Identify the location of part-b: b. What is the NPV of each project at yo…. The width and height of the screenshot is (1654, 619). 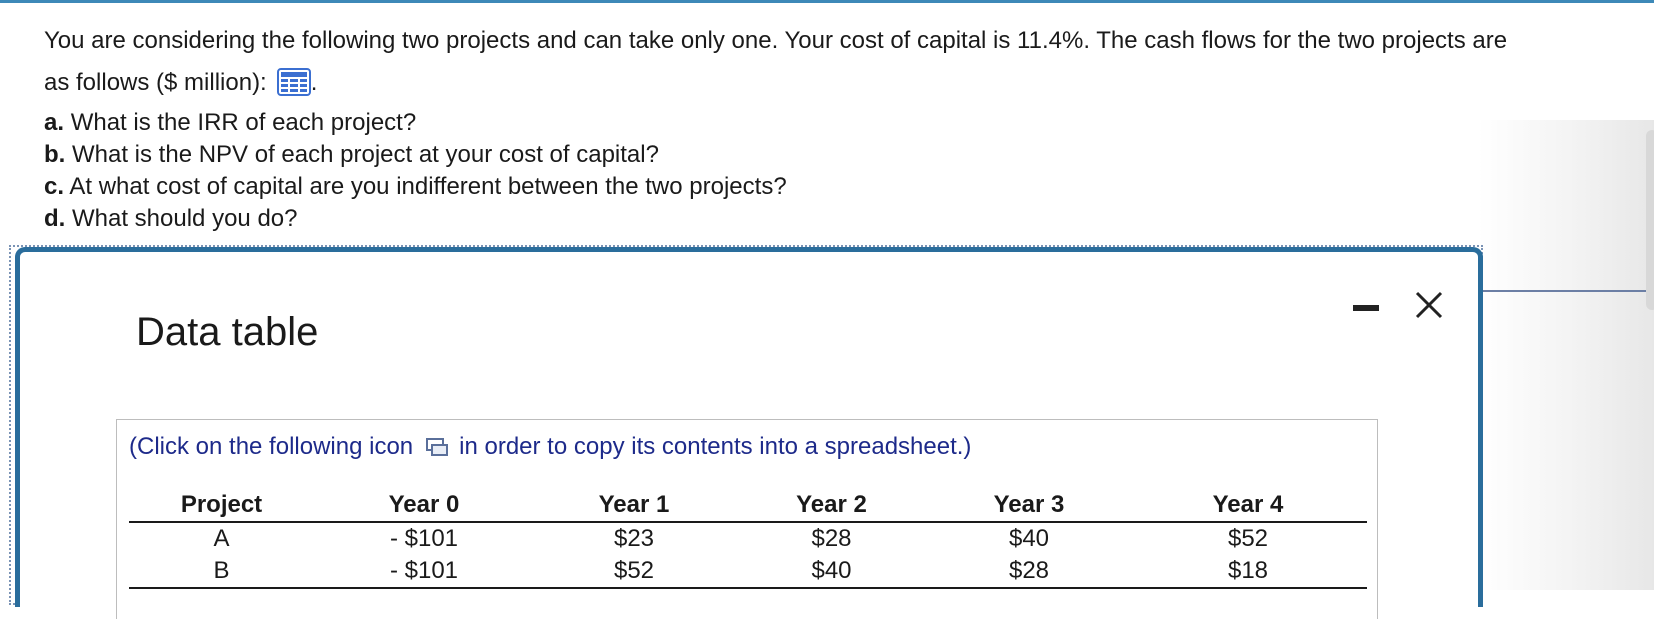
(415, 155).